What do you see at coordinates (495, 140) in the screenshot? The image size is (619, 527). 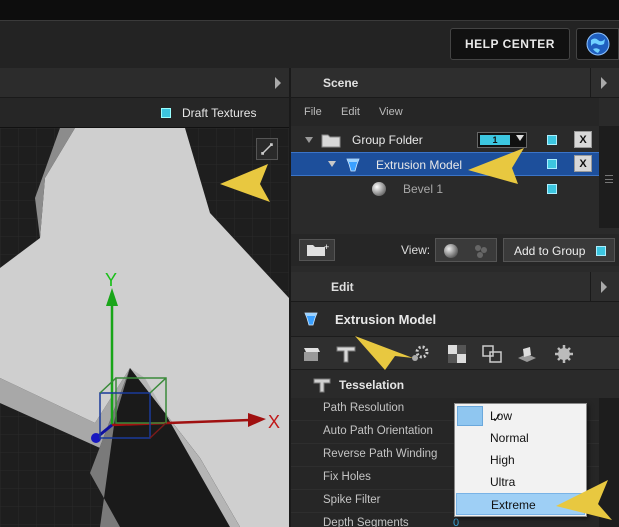 I see `level-value: 1` at bounding box center [495, 140].